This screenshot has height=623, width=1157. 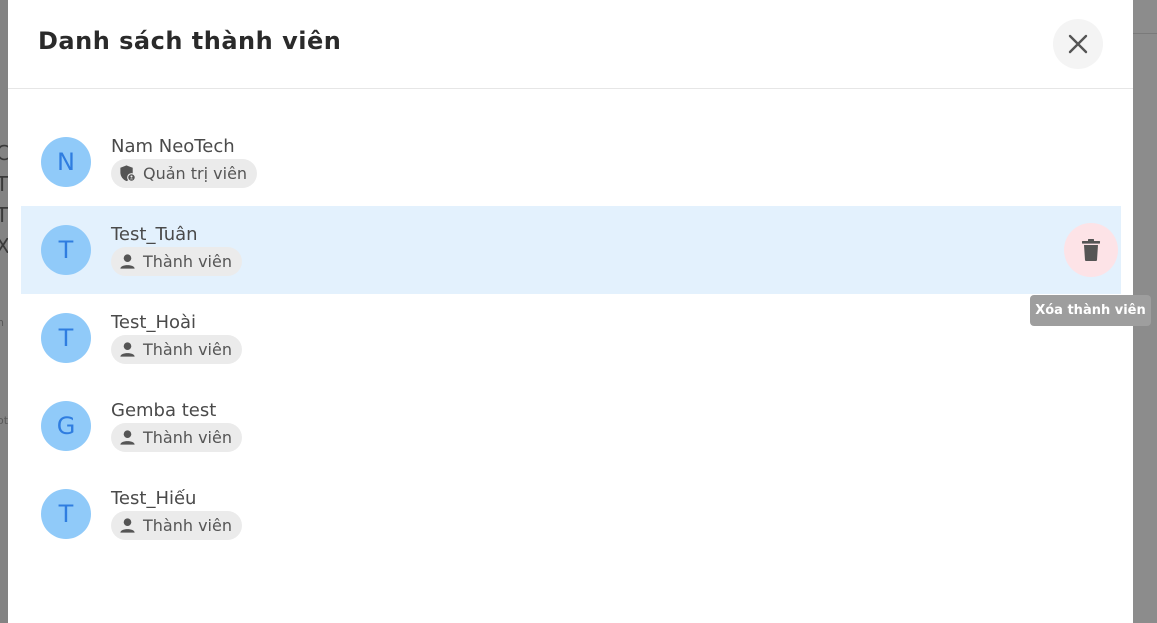 I want to click on member-name: Test_Hiếu, so click(x=154, y=498).